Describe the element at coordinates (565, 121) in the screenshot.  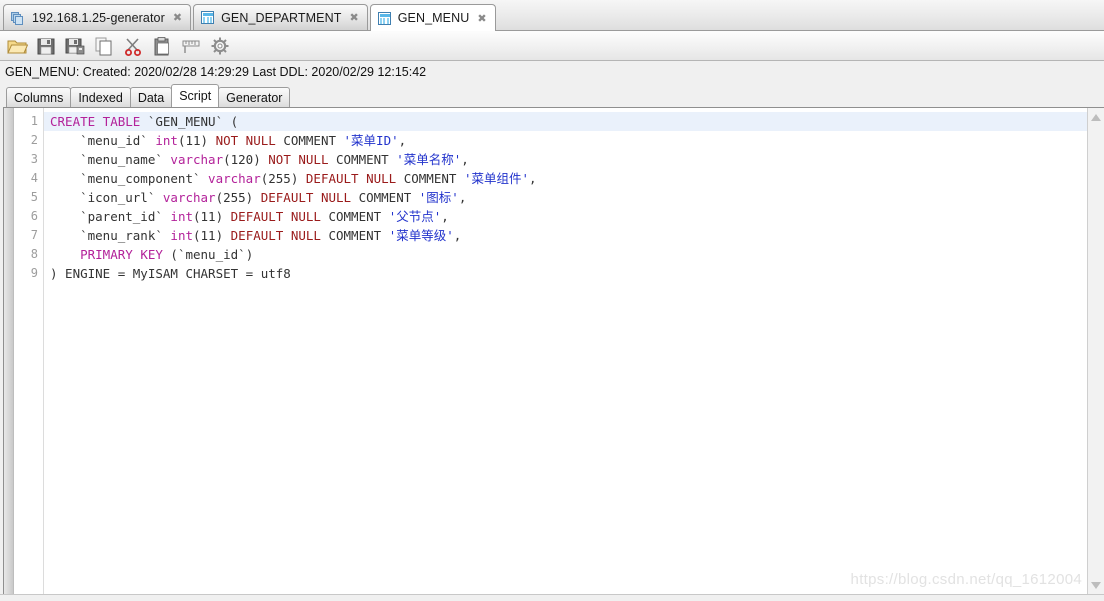
I see `code-line: CREATE TABLE `GEN_MENU` (` at that location.